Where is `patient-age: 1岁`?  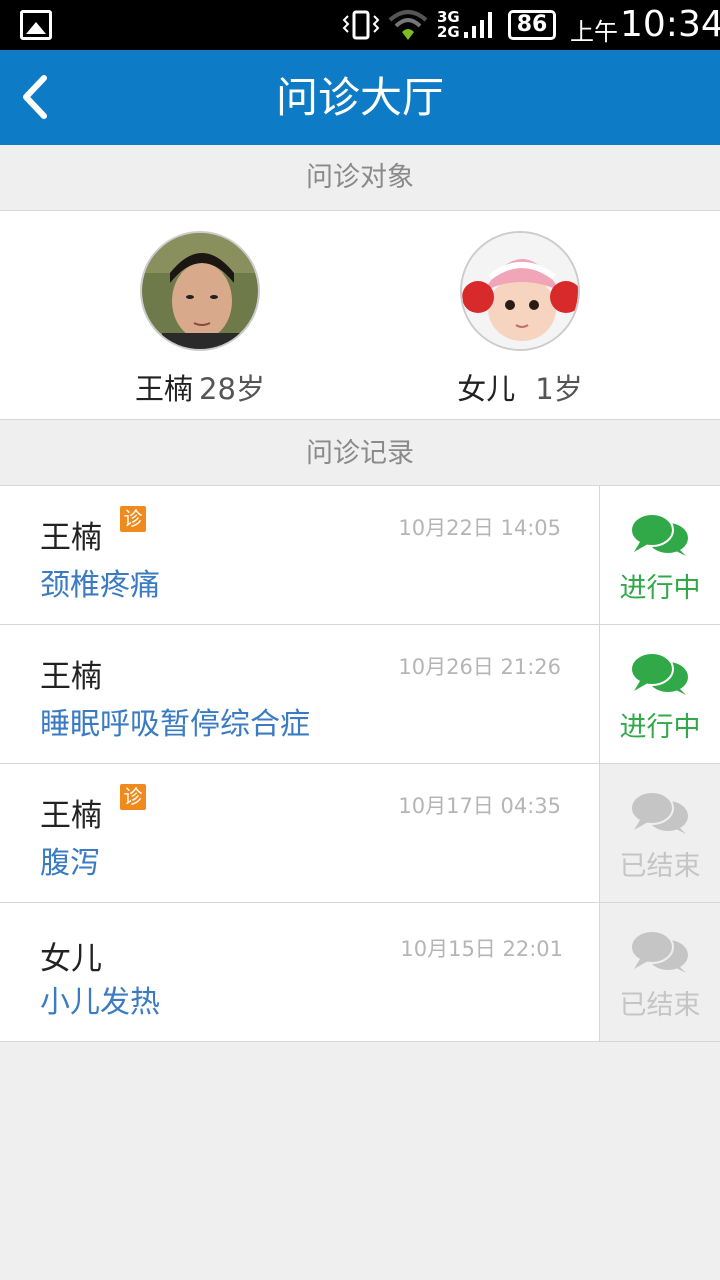 patient-age: 1岁 is located at coordinates (559, 389).